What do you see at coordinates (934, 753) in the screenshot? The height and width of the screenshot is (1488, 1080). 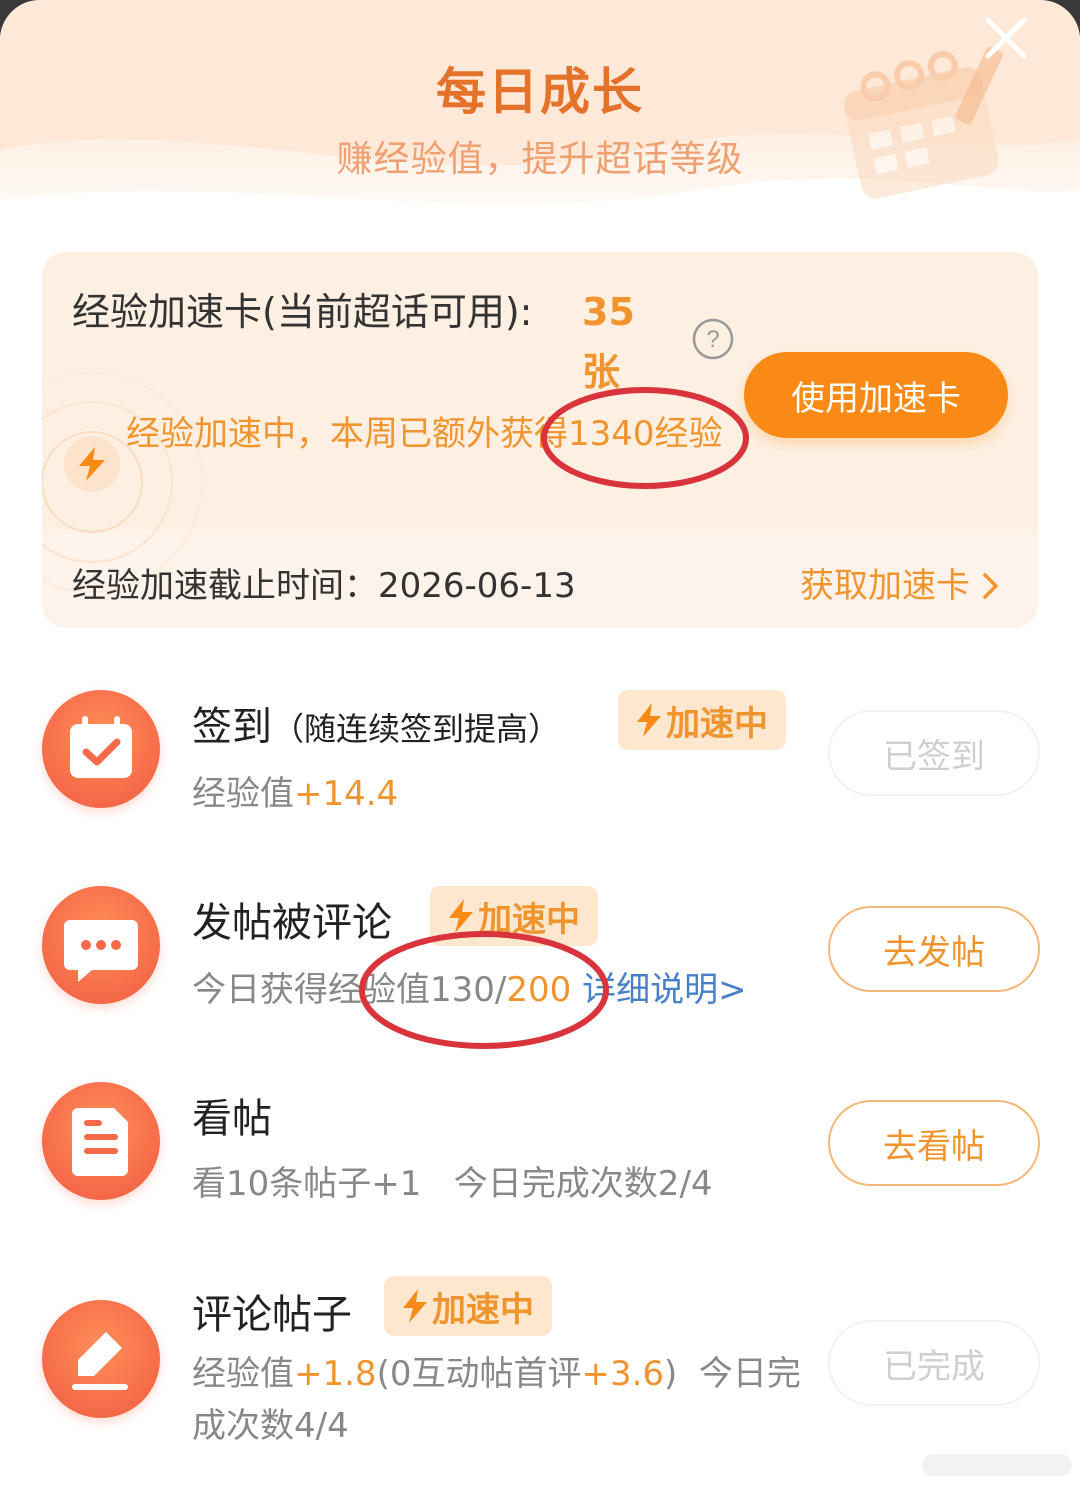 I see `signed-in-button: 已签到` at bounding box center [934, 753].